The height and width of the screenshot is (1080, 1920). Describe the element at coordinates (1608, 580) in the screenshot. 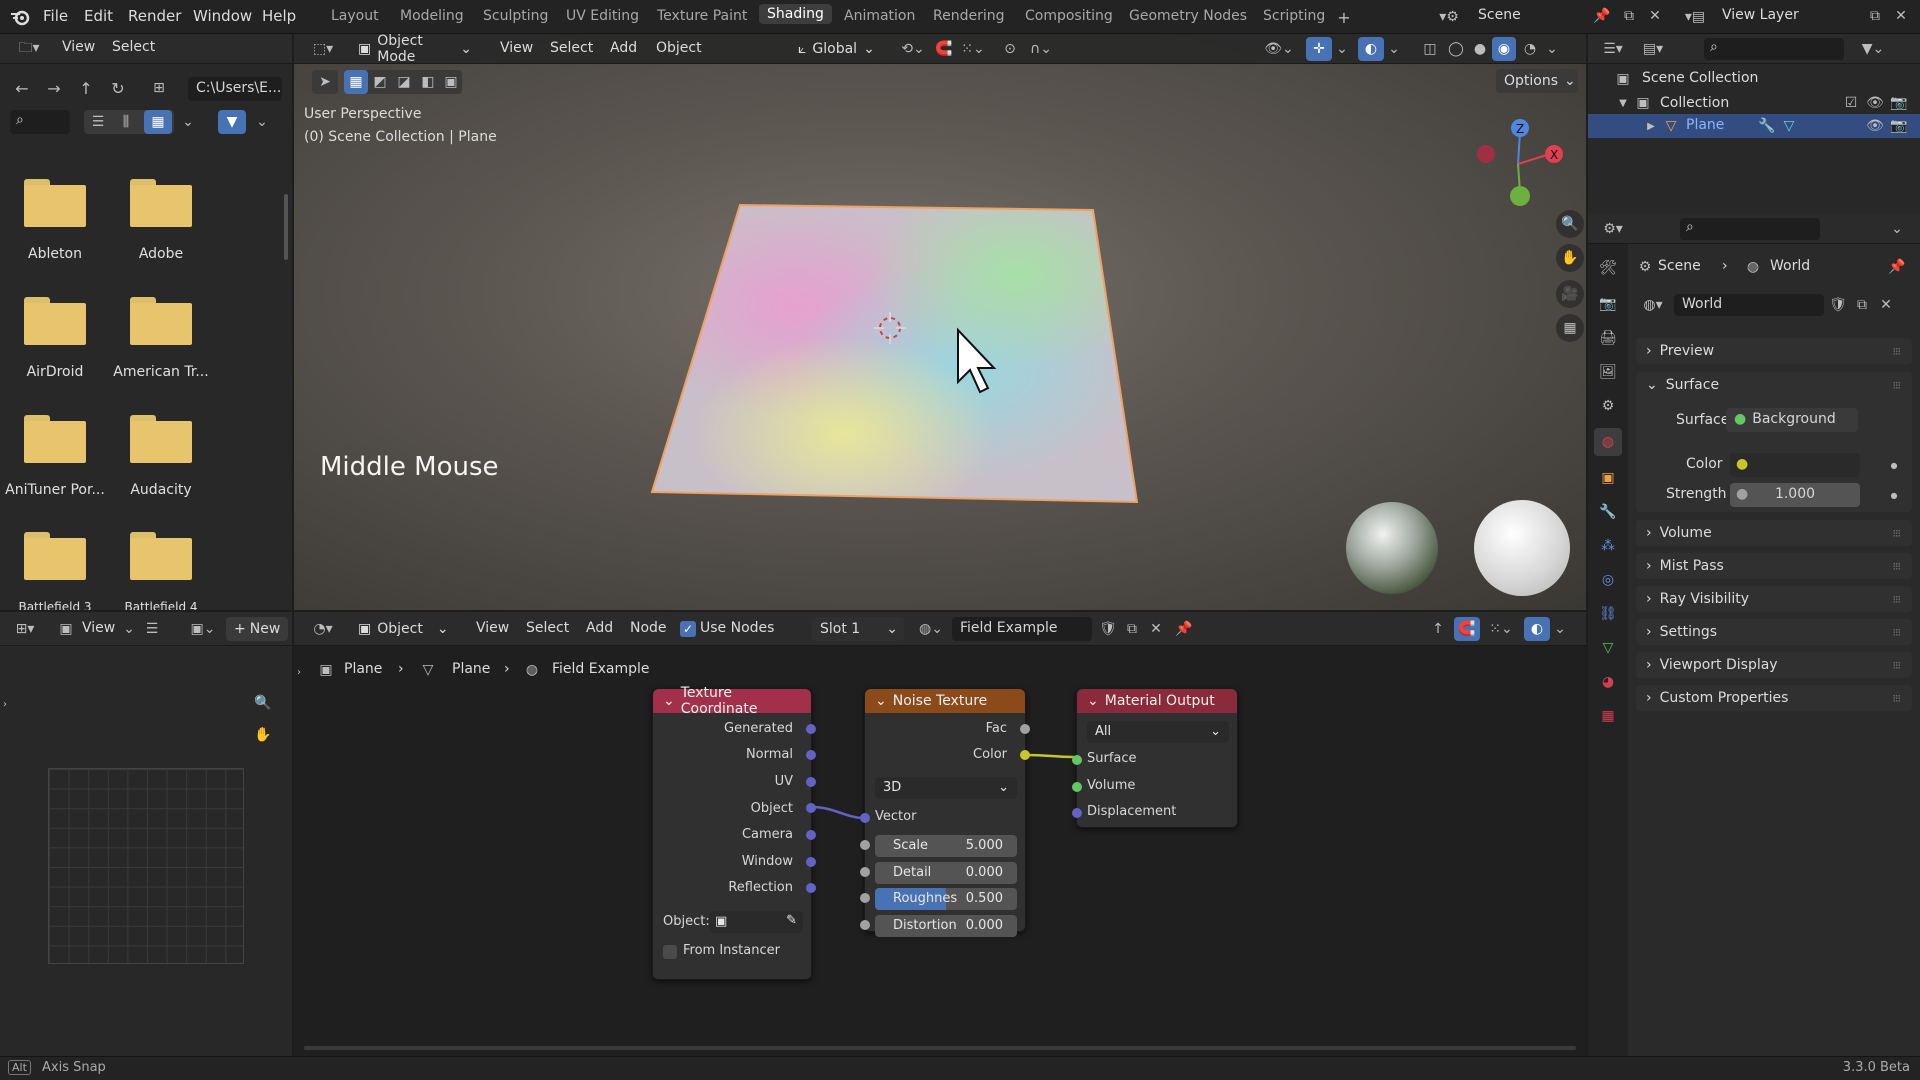

I see `physics-tab-icon: ◎` at that location.